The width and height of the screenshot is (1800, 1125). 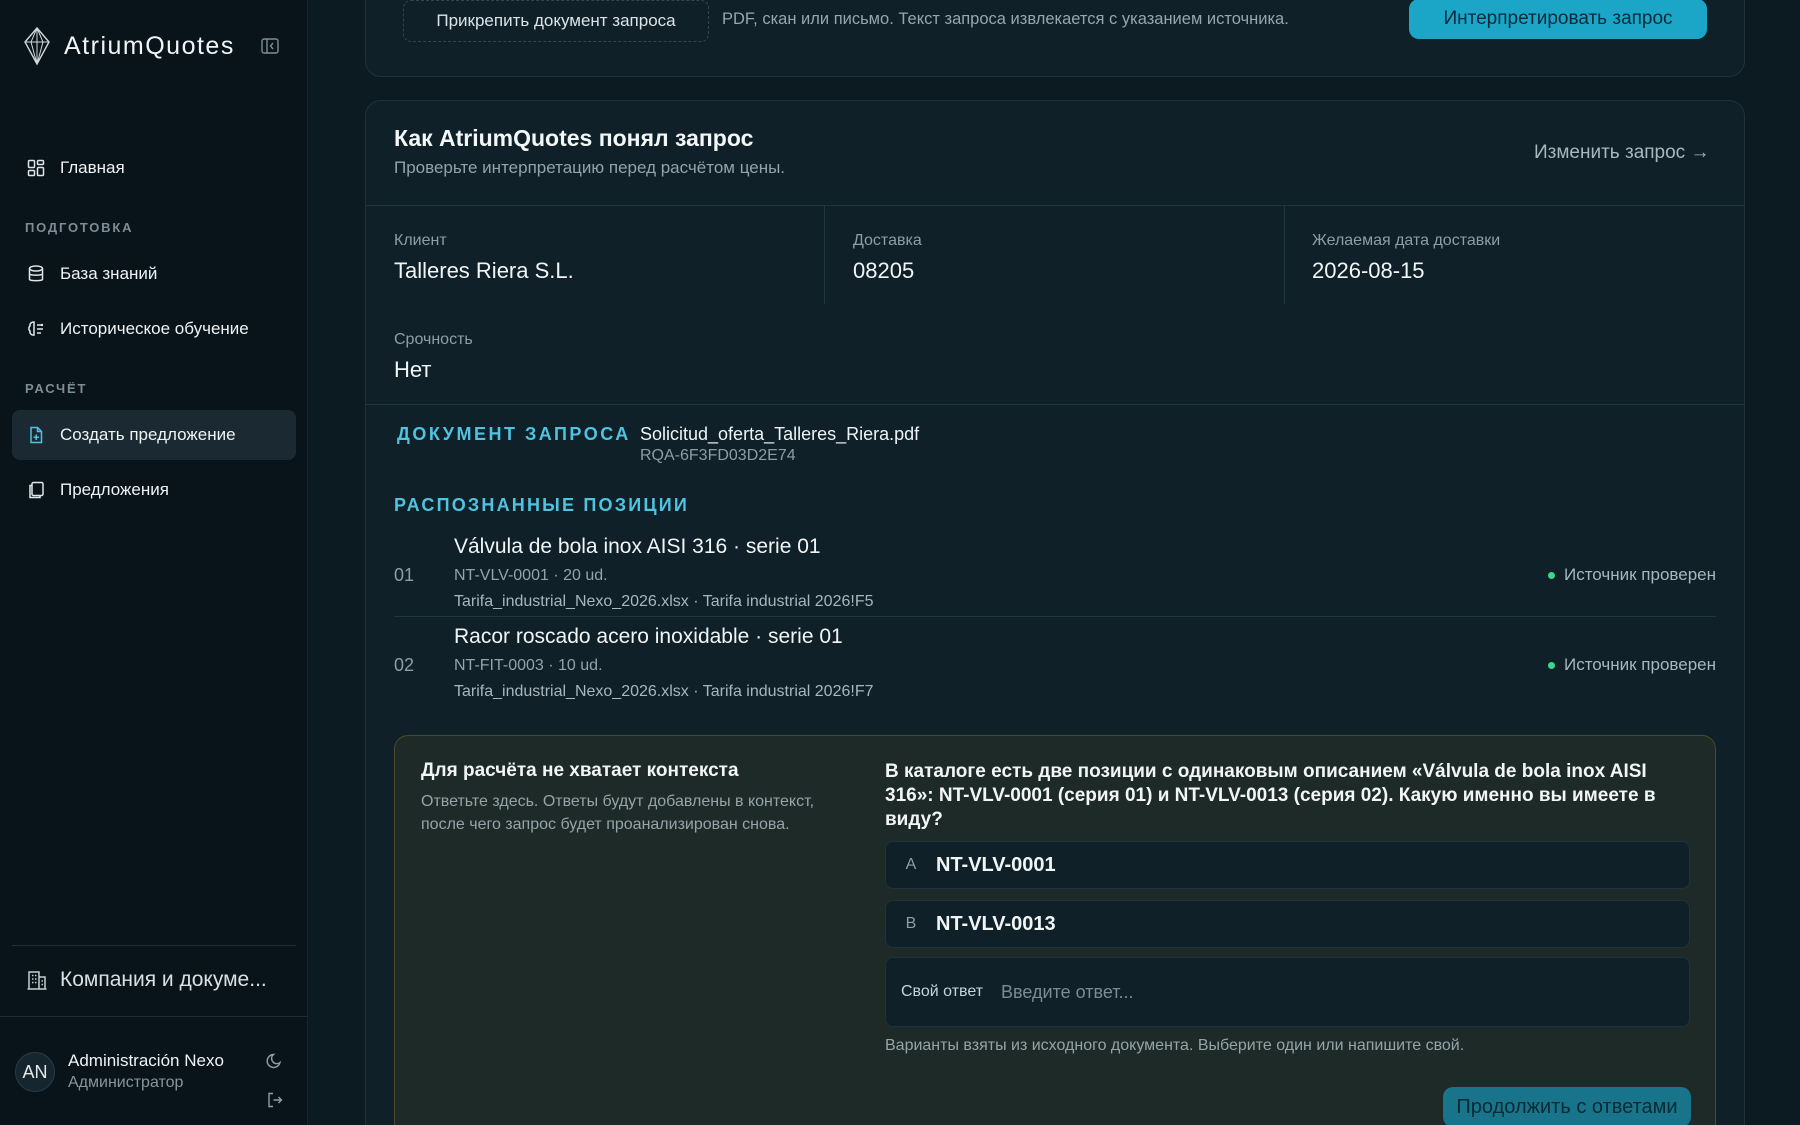 What do you see at coordinates (149, 45) in the screenshot?
I see `brand-name: AtriumQuotes` at bounding box center [149, 45].